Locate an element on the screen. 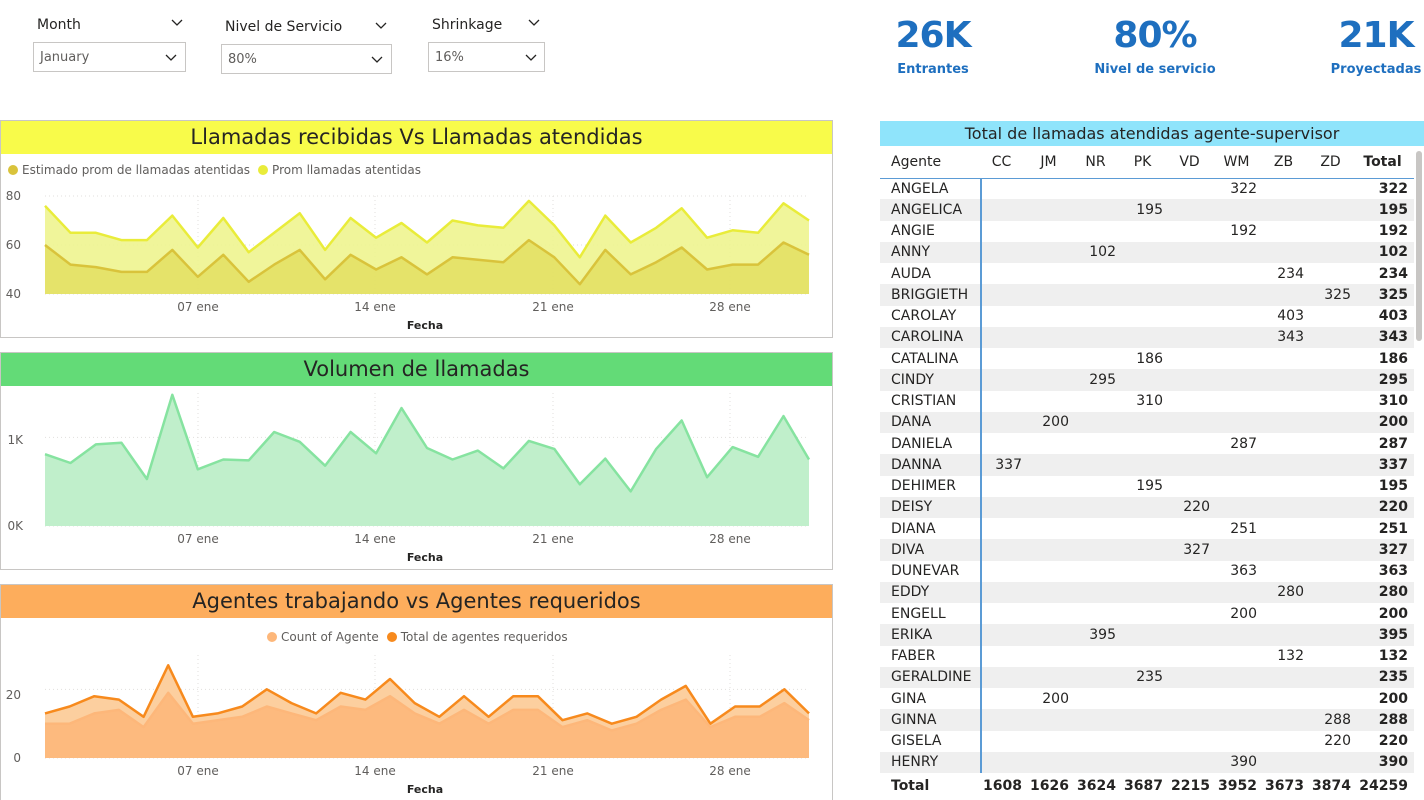  table-row: DANIELA 287 287 is located at coordinates (1147, 444).